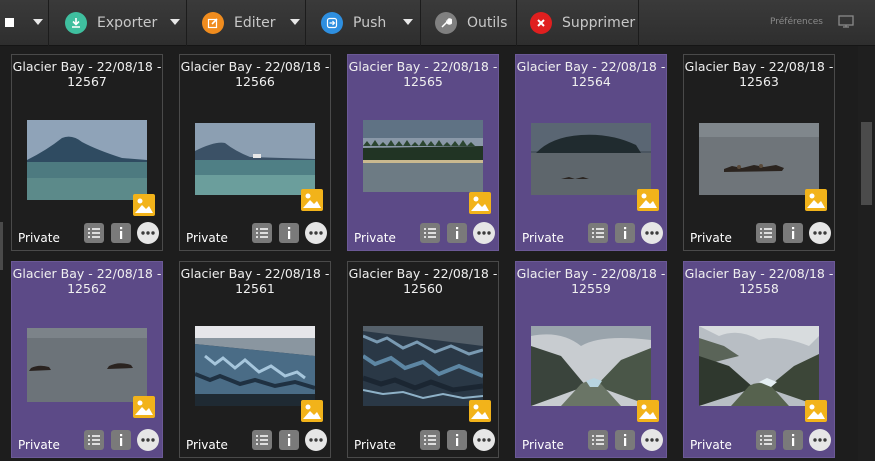  What do you see at coordinates (255, 281) in the screenshot?
I see `card-title: Glacier Bay - 22/08/18 - 12561` at bounding box center [255, 281].